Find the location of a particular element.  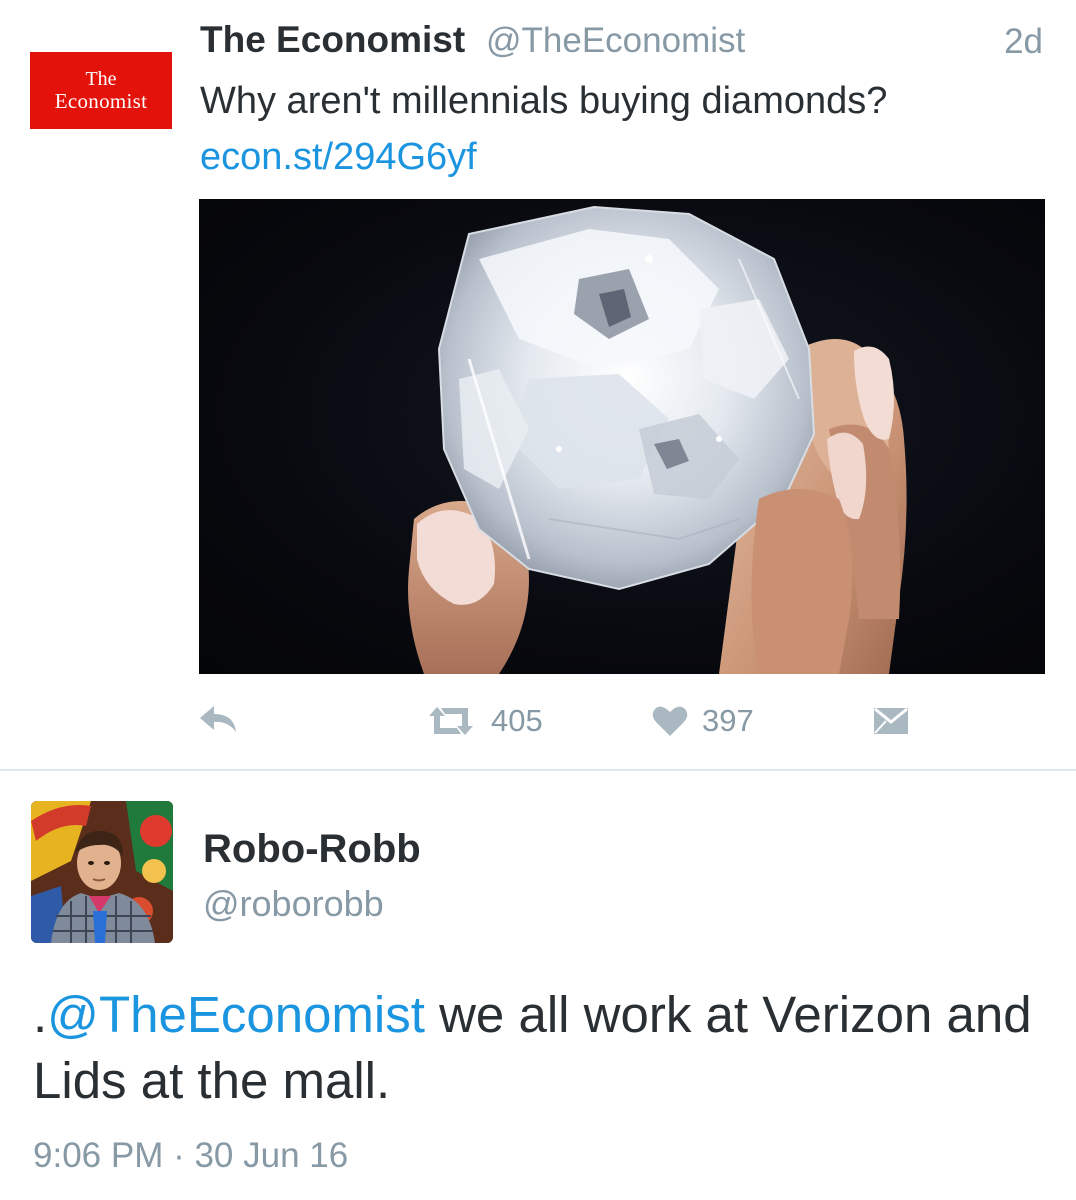

reply-author-handle: @roborobb is located at coordinates (293, 904).